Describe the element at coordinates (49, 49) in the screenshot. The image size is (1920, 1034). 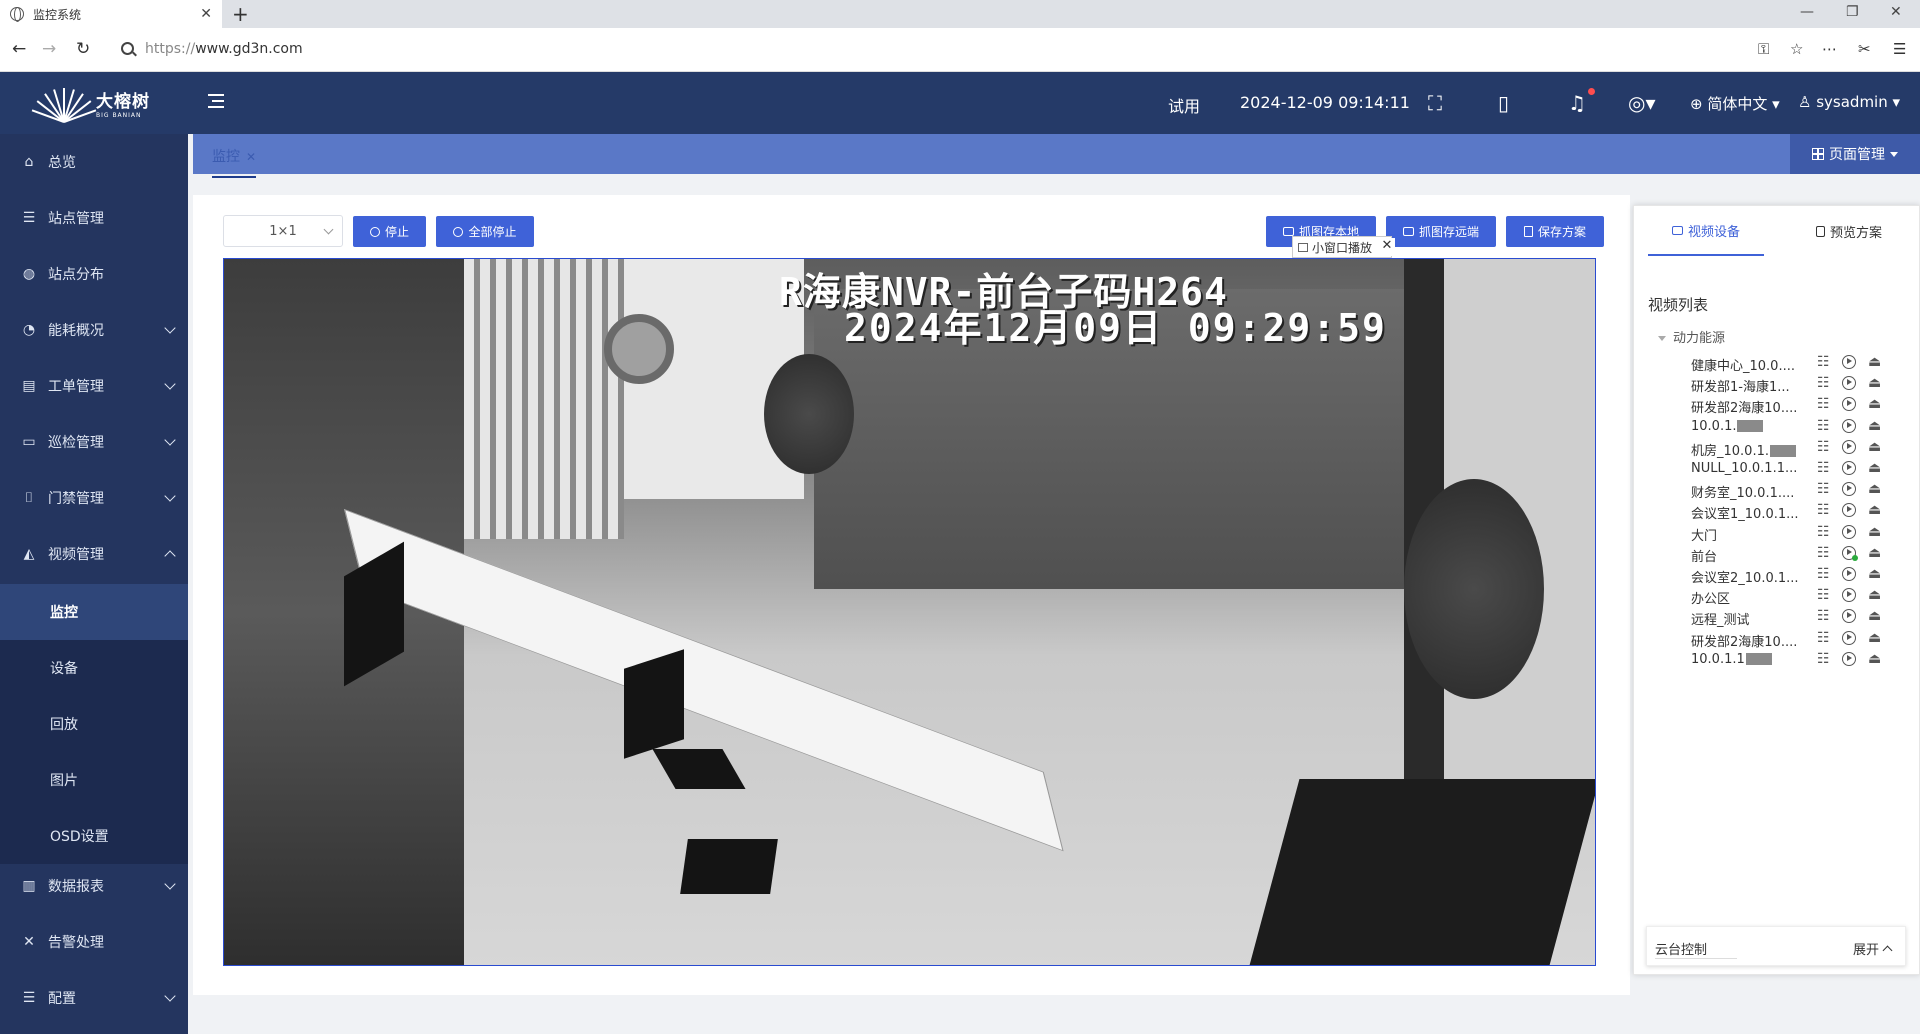
I see `forward-icon: →` at that location.